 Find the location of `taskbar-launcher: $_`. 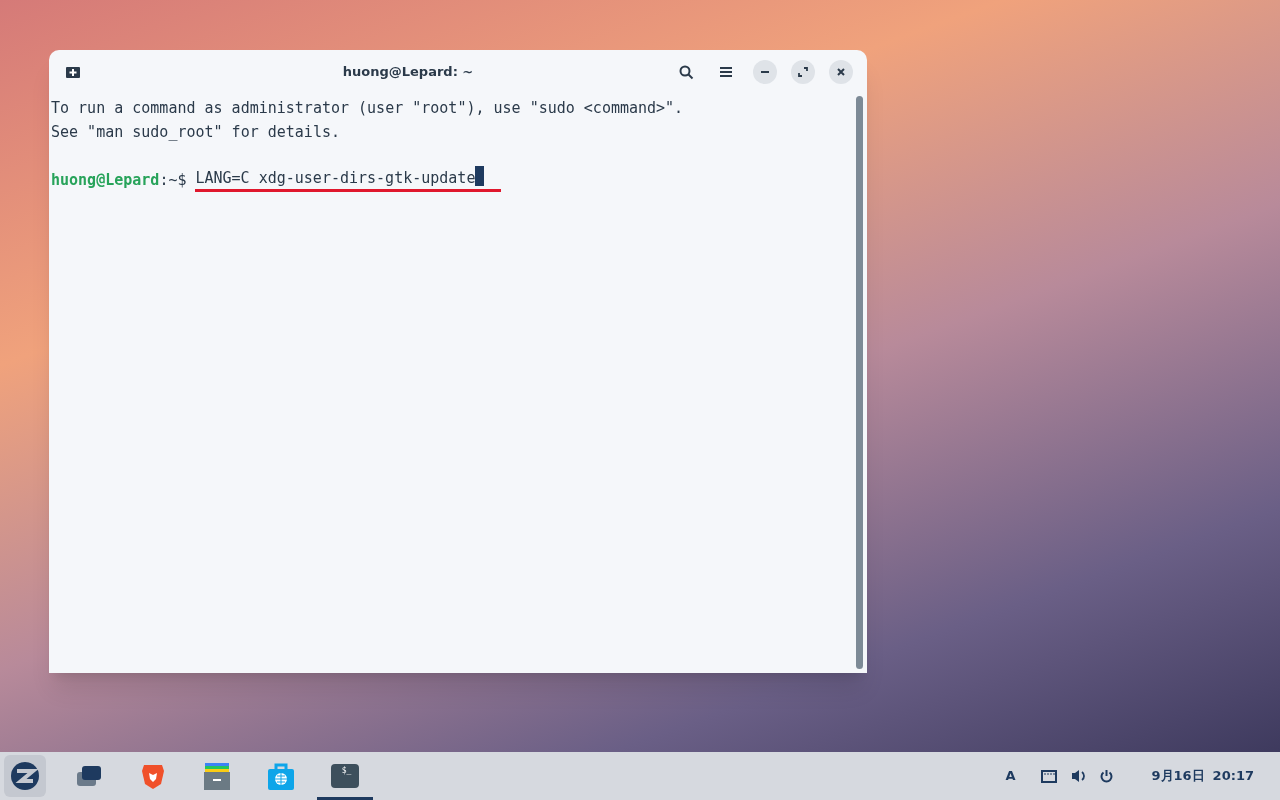

taskbar-launcher: $_ is located at coordinates (345, 776).